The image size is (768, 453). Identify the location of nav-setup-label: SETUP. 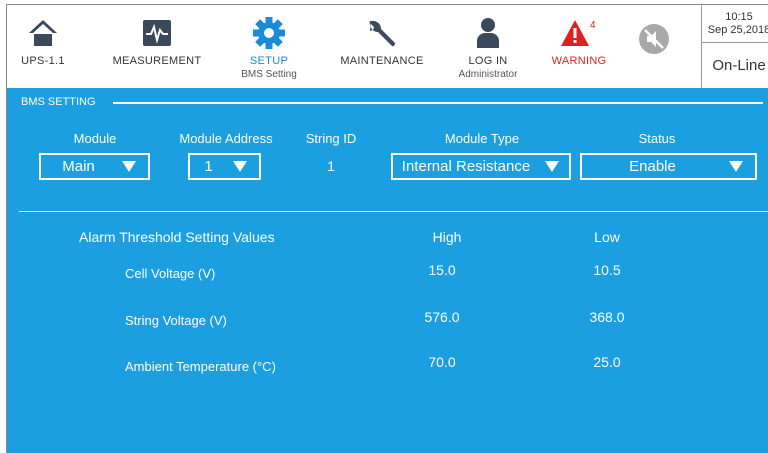
(269, 61).